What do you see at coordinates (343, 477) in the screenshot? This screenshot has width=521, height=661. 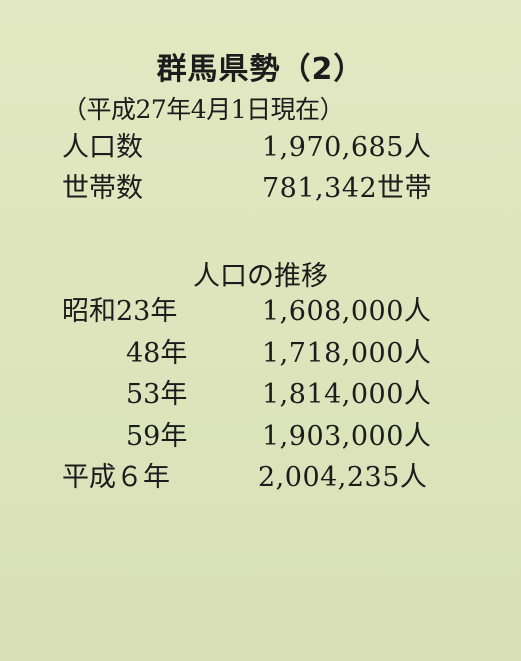 I see `trend-value: 2,004,235人` at bounding box center [343, 477].